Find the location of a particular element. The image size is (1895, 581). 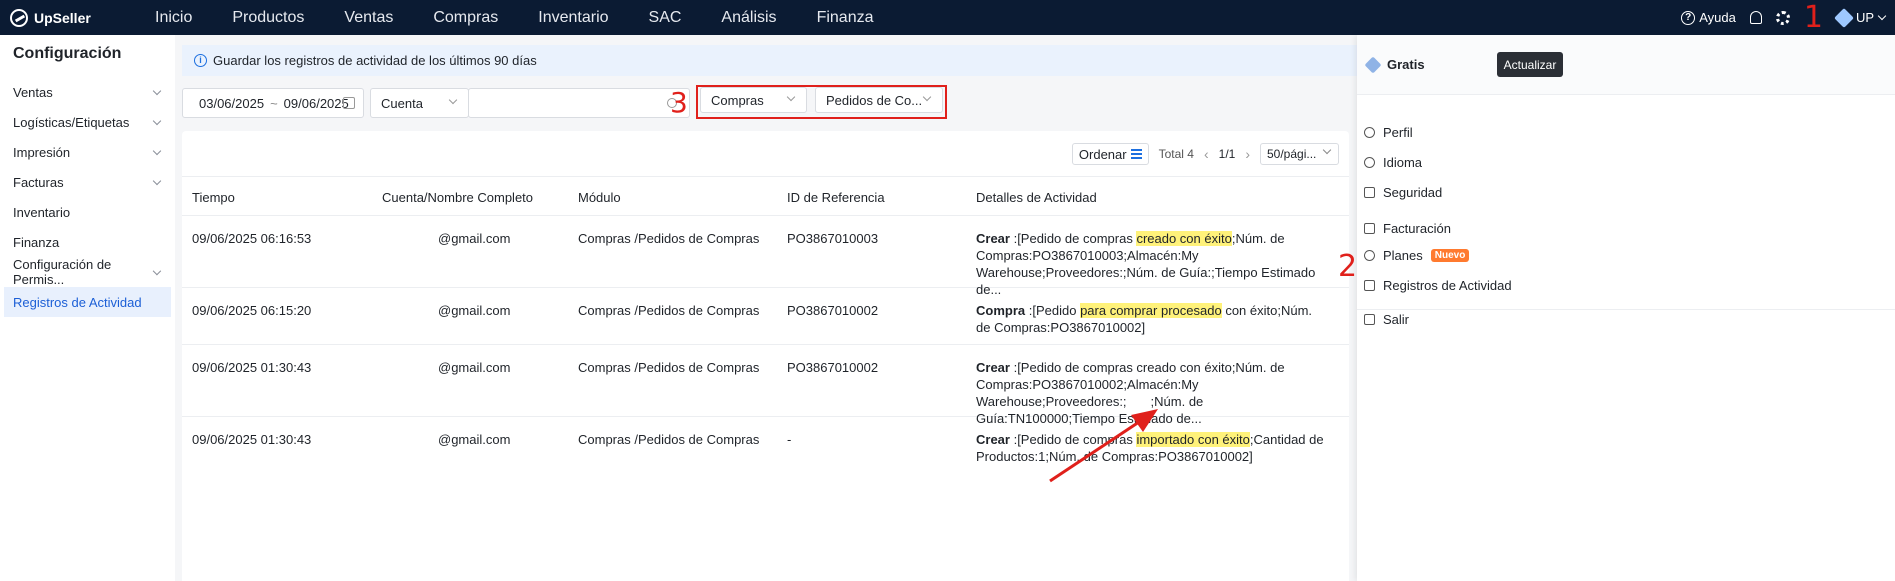

sidebar-item-impresion: Impresión is located at coordinates (87, 152).